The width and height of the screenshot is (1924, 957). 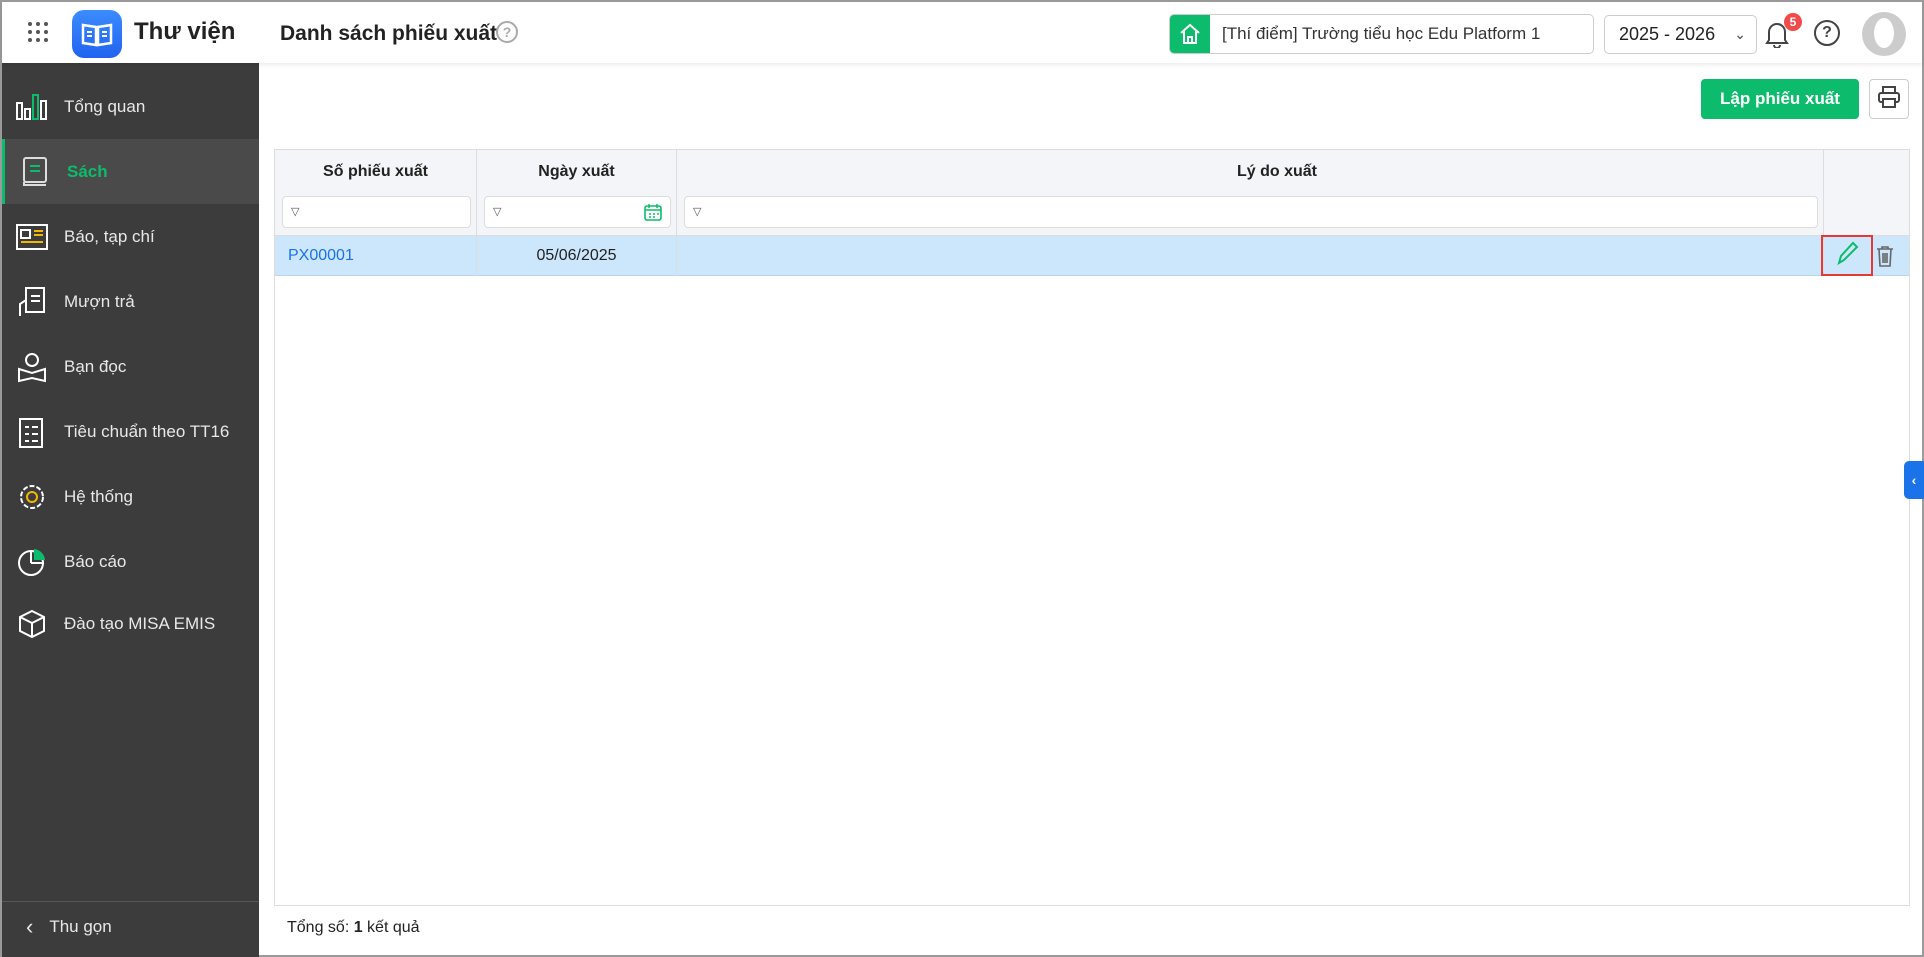 What do you see at coordinates (130, 561) in the screenshot?
I see `sidebar-item-reports: Báo cáo` at bounding box center [130, 561].